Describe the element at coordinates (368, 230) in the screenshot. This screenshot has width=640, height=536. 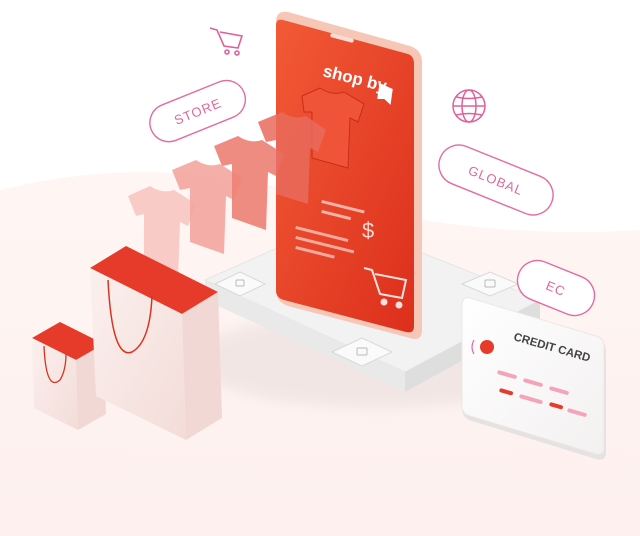
I see `dollar-icon: $` at that location.